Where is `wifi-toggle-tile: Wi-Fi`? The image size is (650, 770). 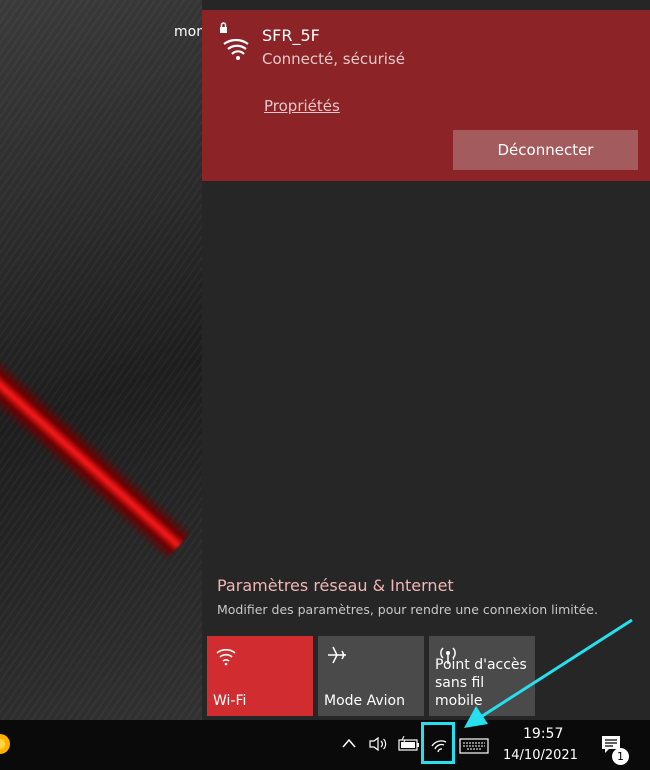 wifi-toggle-tile: Wi-Fi is located at coordinates (260, 676).